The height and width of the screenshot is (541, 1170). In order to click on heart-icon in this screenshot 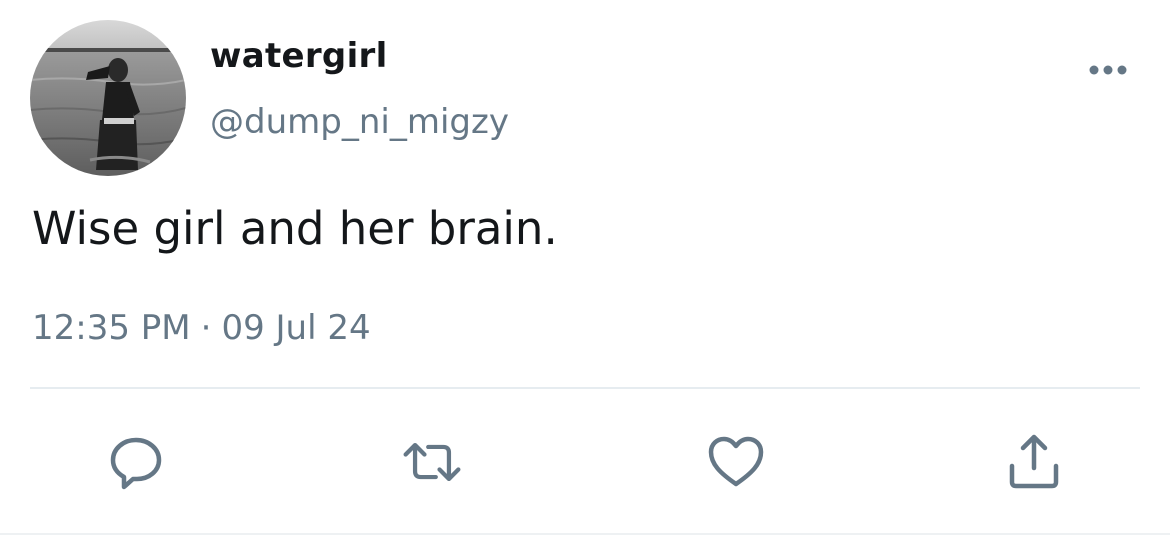, I will do `click(736, 461)`.